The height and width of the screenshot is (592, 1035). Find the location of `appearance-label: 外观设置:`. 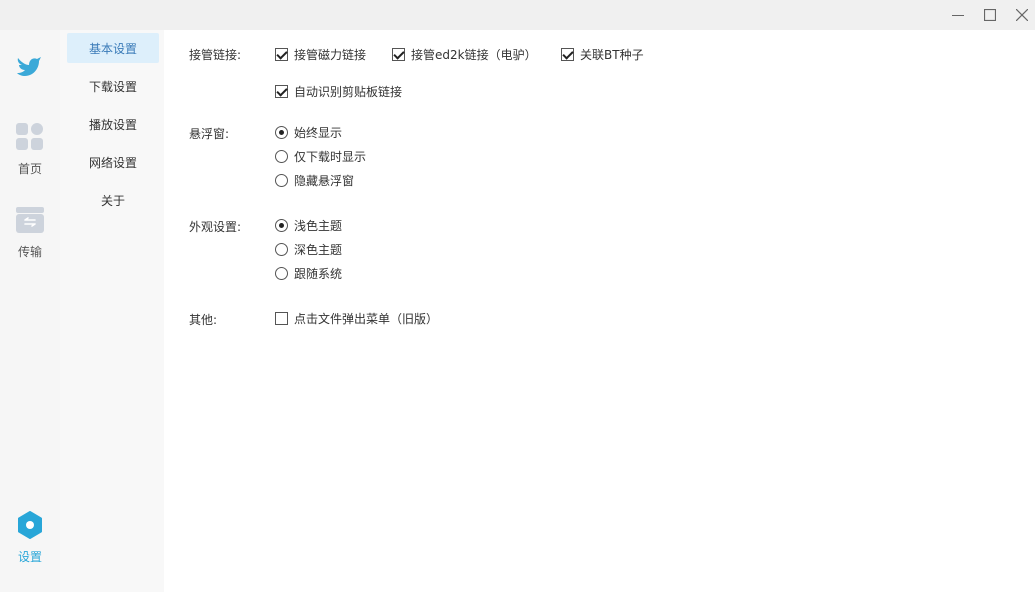

appearance-label: 外观设置: is located at coordinates (215, 227).